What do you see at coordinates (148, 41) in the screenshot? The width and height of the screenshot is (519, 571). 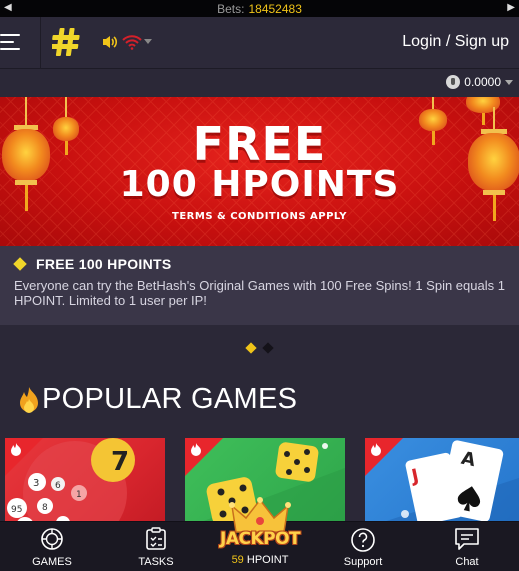 I see `connection-dropdown-icon` at bounding box center [148, 41].